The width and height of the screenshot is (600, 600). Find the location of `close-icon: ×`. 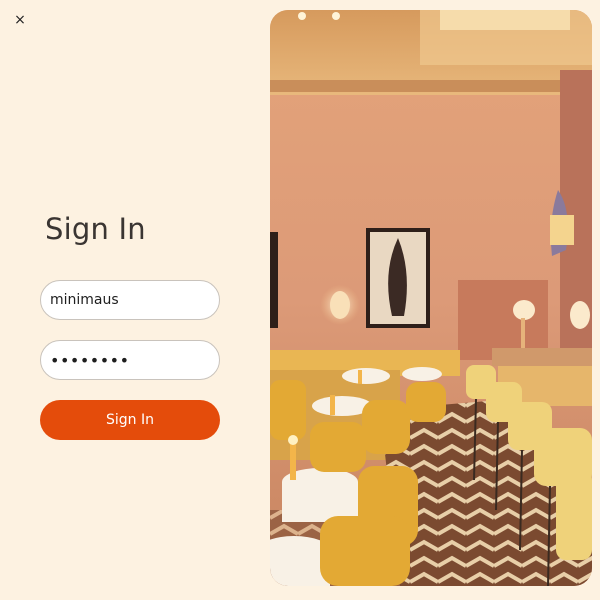

close-icon: × is located at coordinates (20, 20).